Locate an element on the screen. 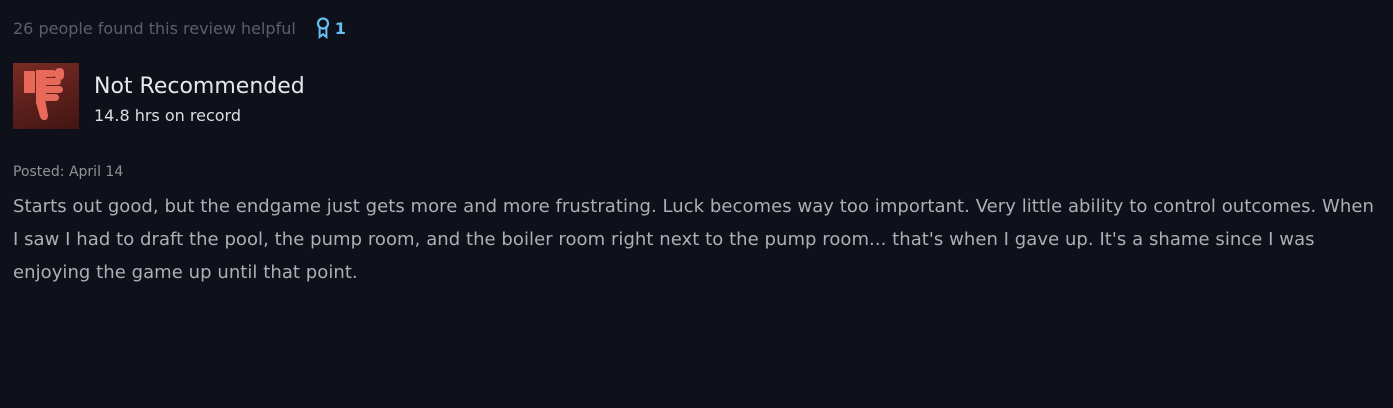  vote-title: Not Recommended is located at coordinates (199, 87).